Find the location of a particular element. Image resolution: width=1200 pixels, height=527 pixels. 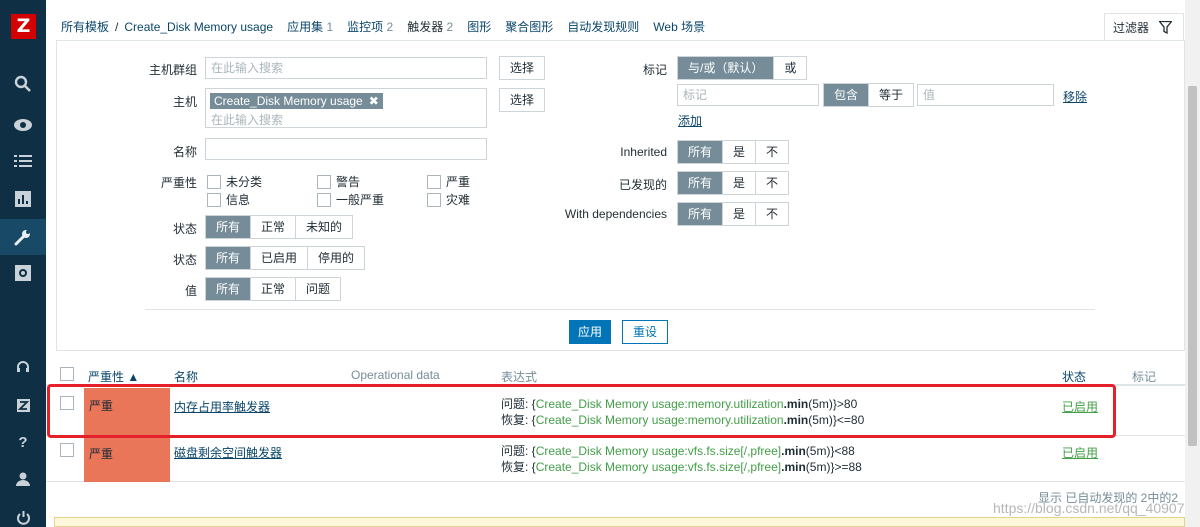

severity-label: 严重性 is located at coordinates (178, 183).